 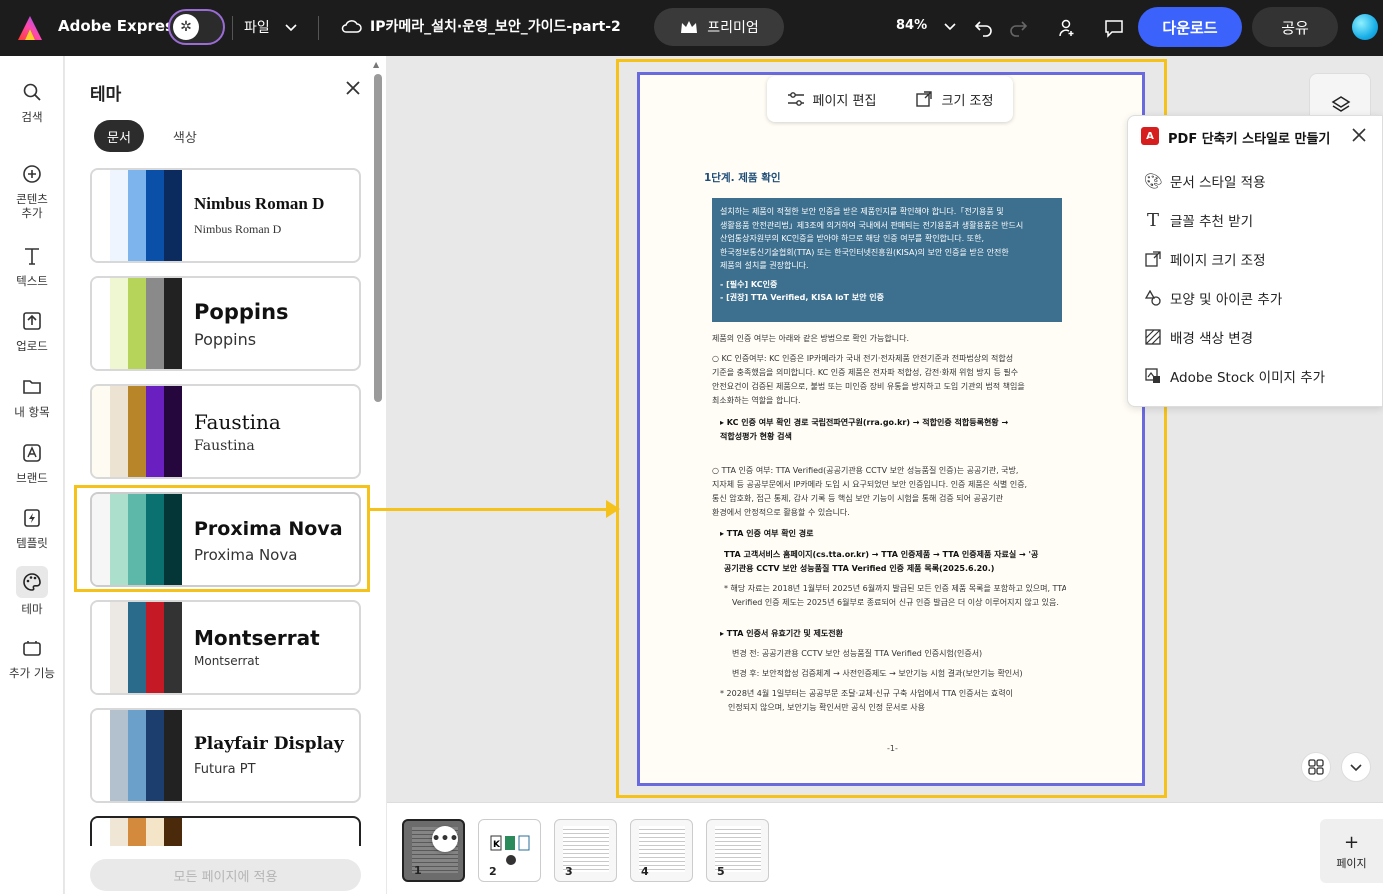 What do you see at coordinates (767, 533) in the screenshot?
I see `page-text-line: ▸ TTA 인증 여부 확인 경로` at bounding box center [767, 533].